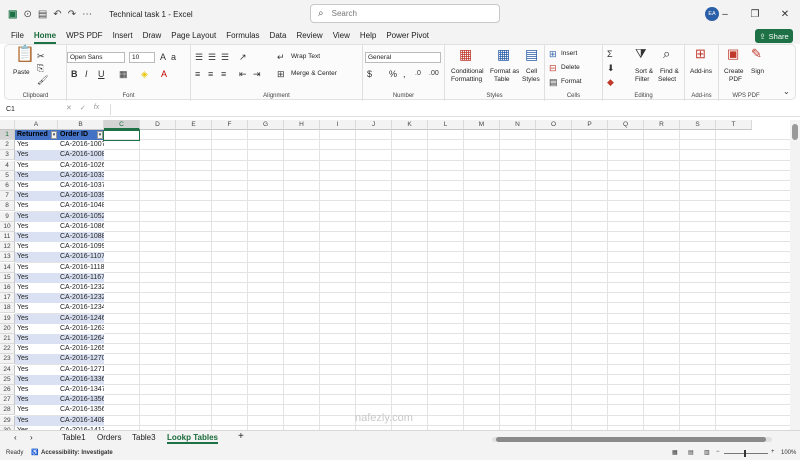 The height and width of the screenshot is (460, 800). What do you see at coordinates (152, 36) in the screenshot?
I see `tab-draw: Draw` at bounding box center [152, 36].